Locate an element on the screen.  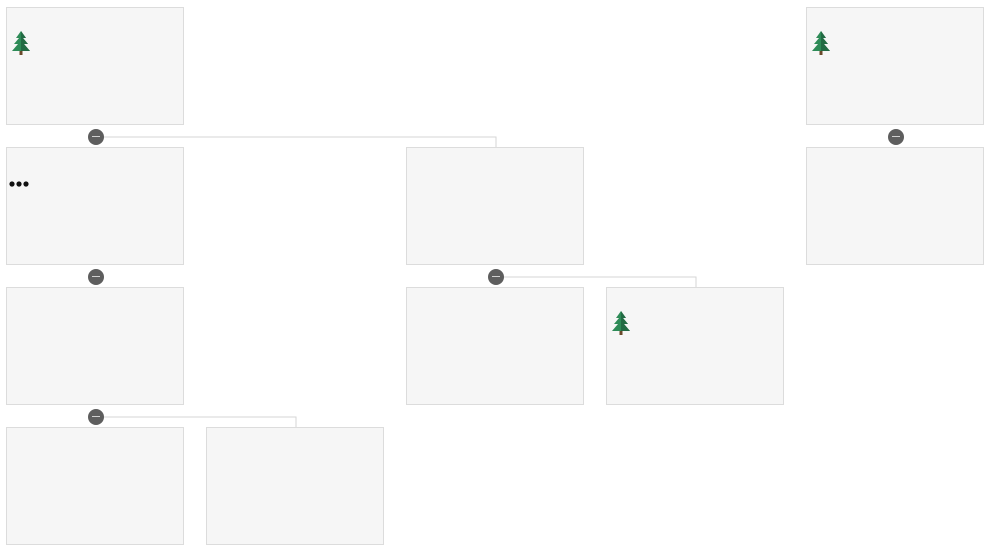
ellipsis-icon is located at coordinates (19, 184).